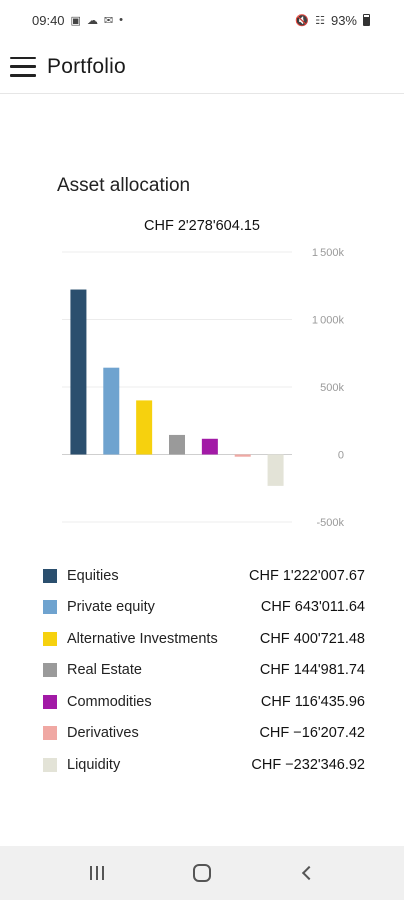  I want to click on legend-name: Private equity, so click(111, 607).